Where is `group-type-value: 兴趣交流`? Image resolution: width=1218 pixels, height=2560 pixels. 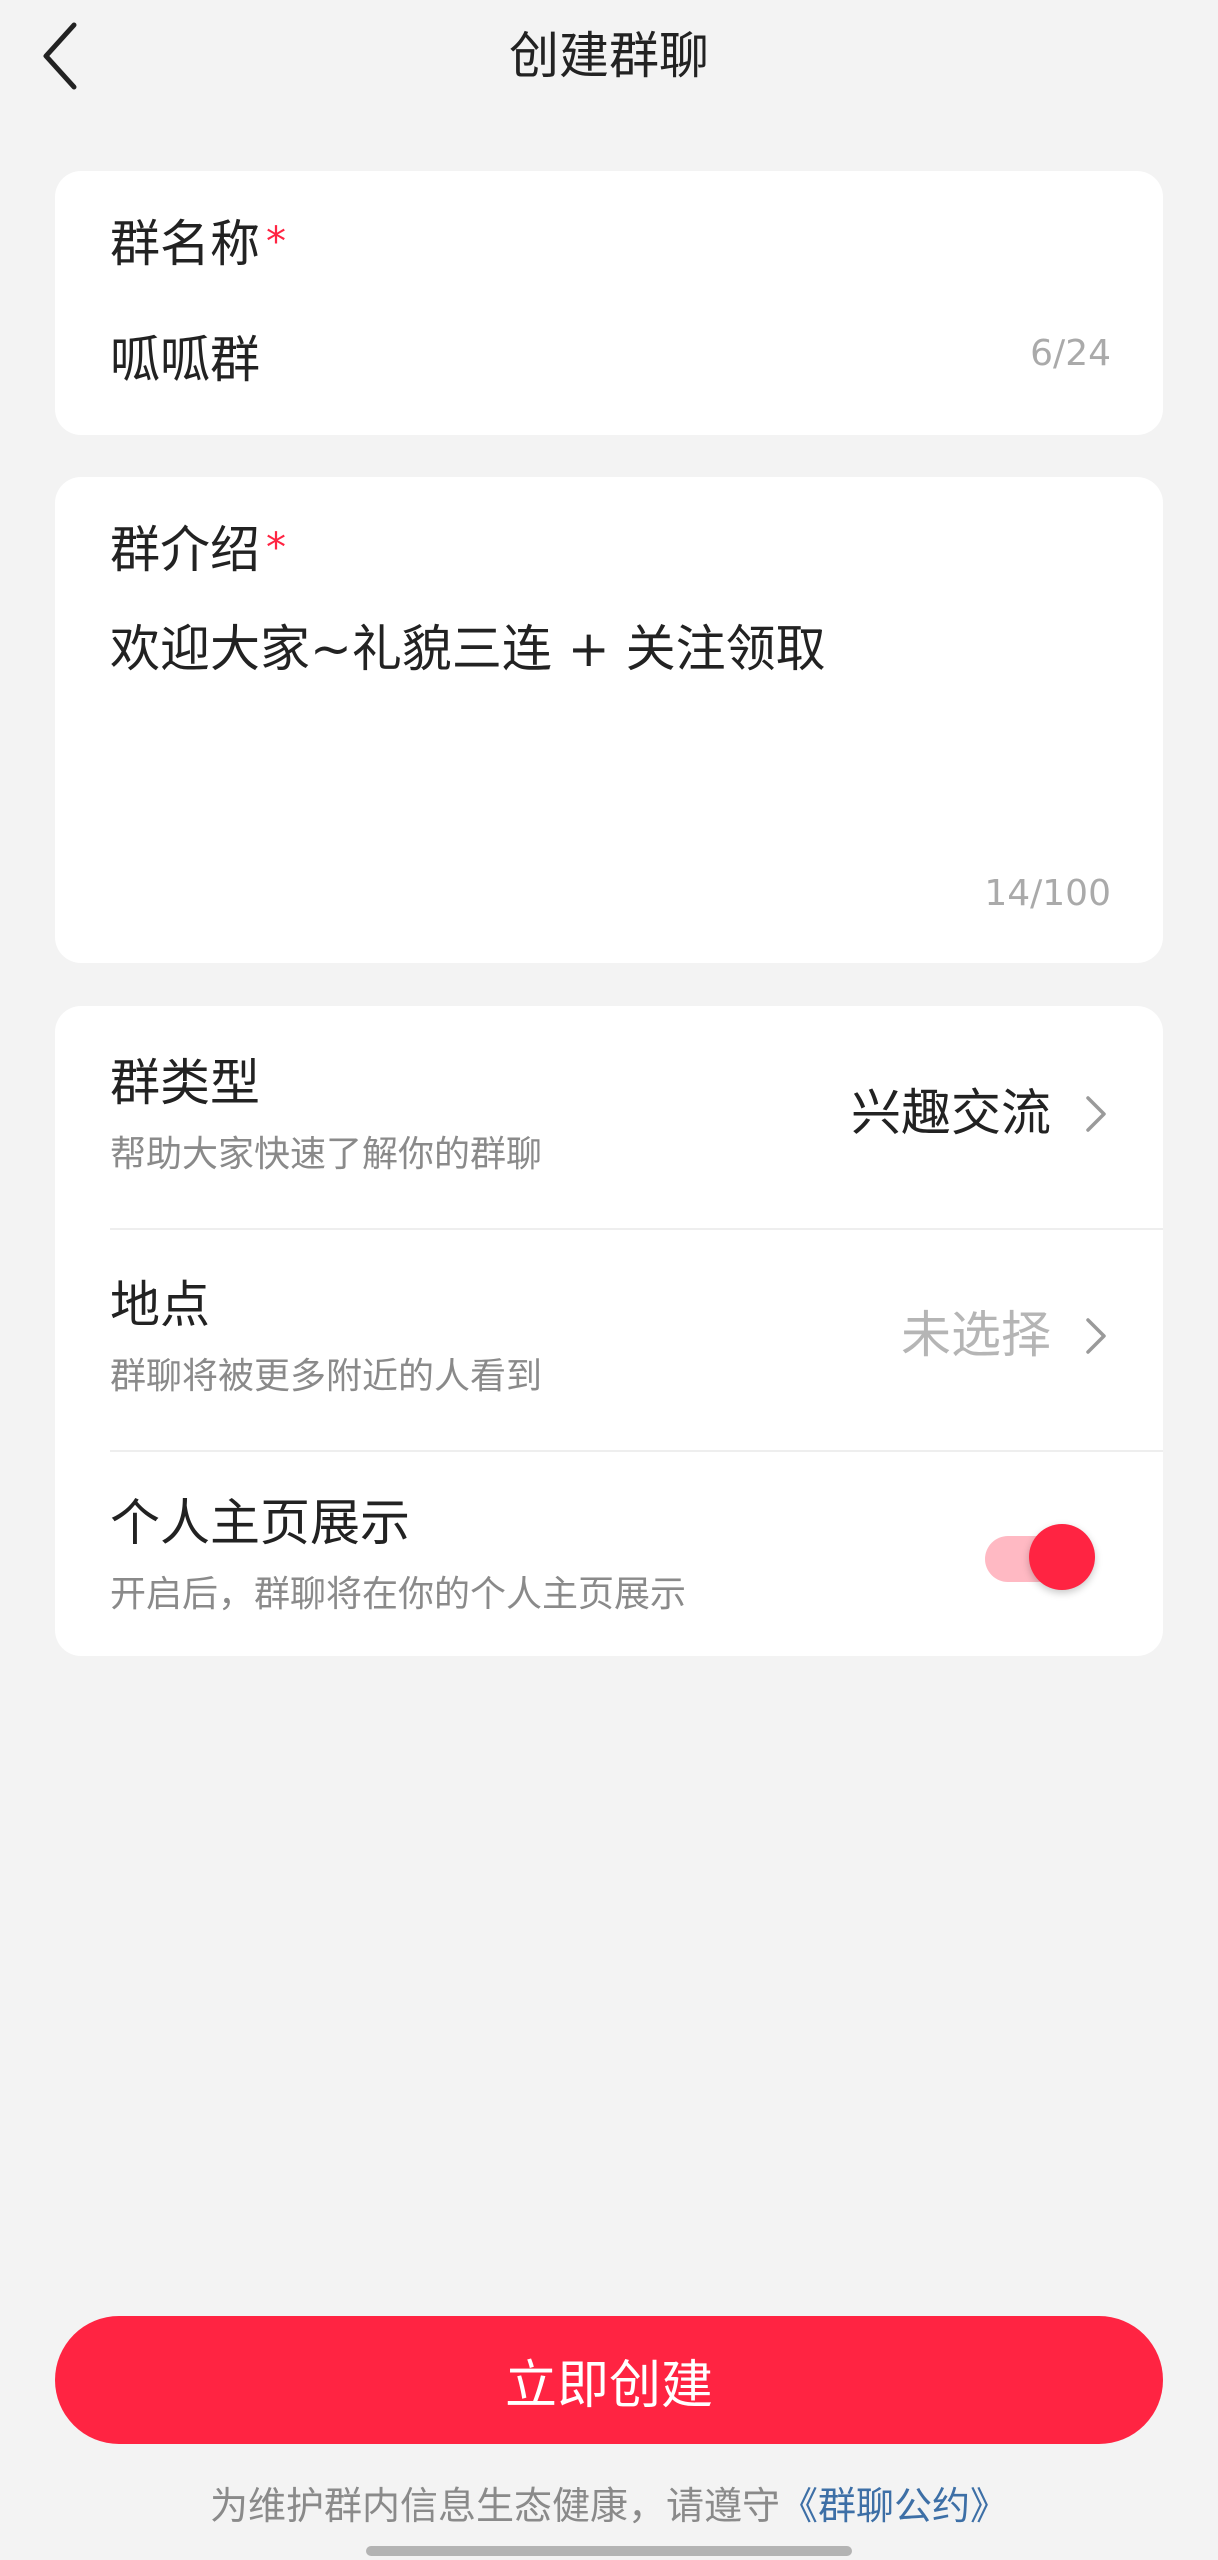 group-type-value: 兴趣交流 is located at coordinates (951, 1113).